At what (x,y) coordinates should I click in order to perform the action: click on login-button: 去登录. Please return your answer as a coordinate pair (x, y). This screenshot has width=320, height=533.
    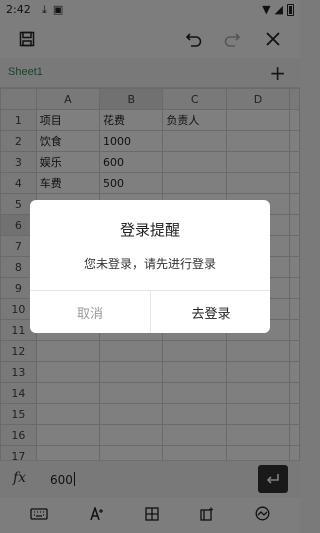
    Looking at the image, I should click on (210, 312).